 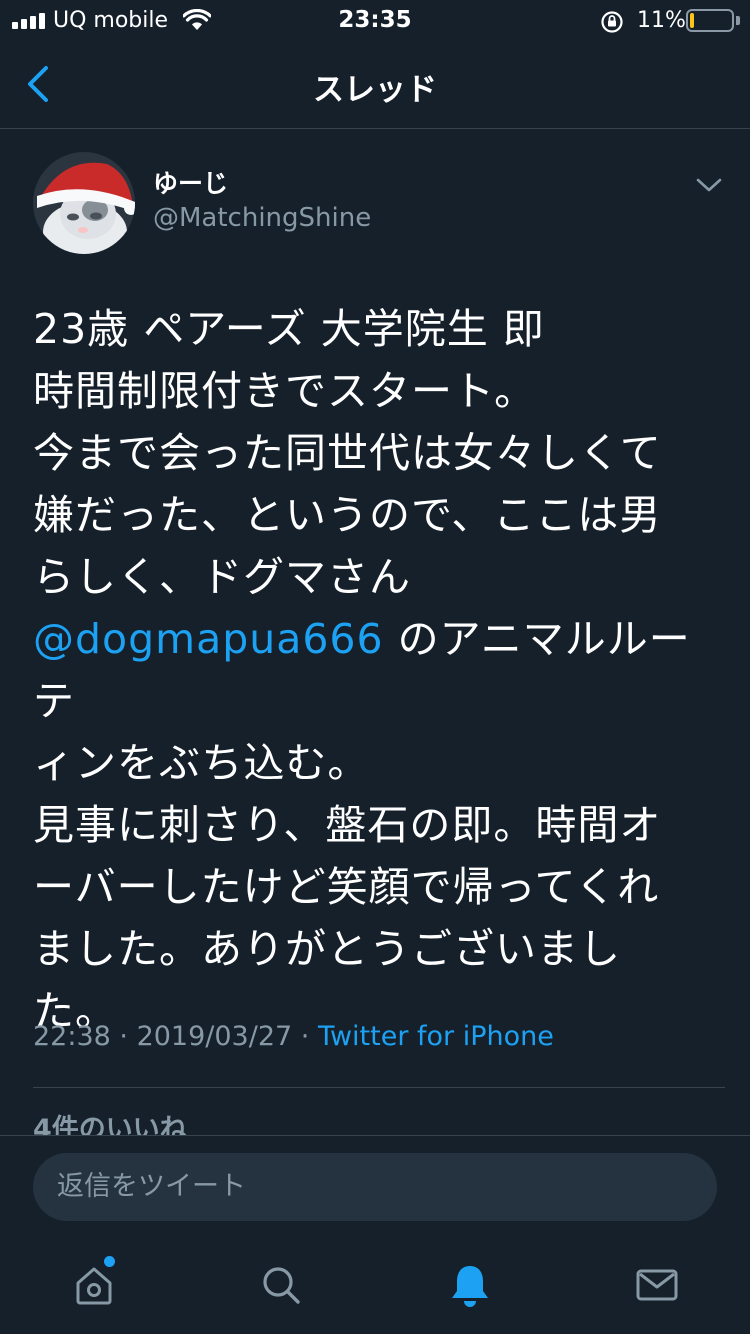 I want to click on reply-input: 返信をツイート, so click(x=375, y=1187).